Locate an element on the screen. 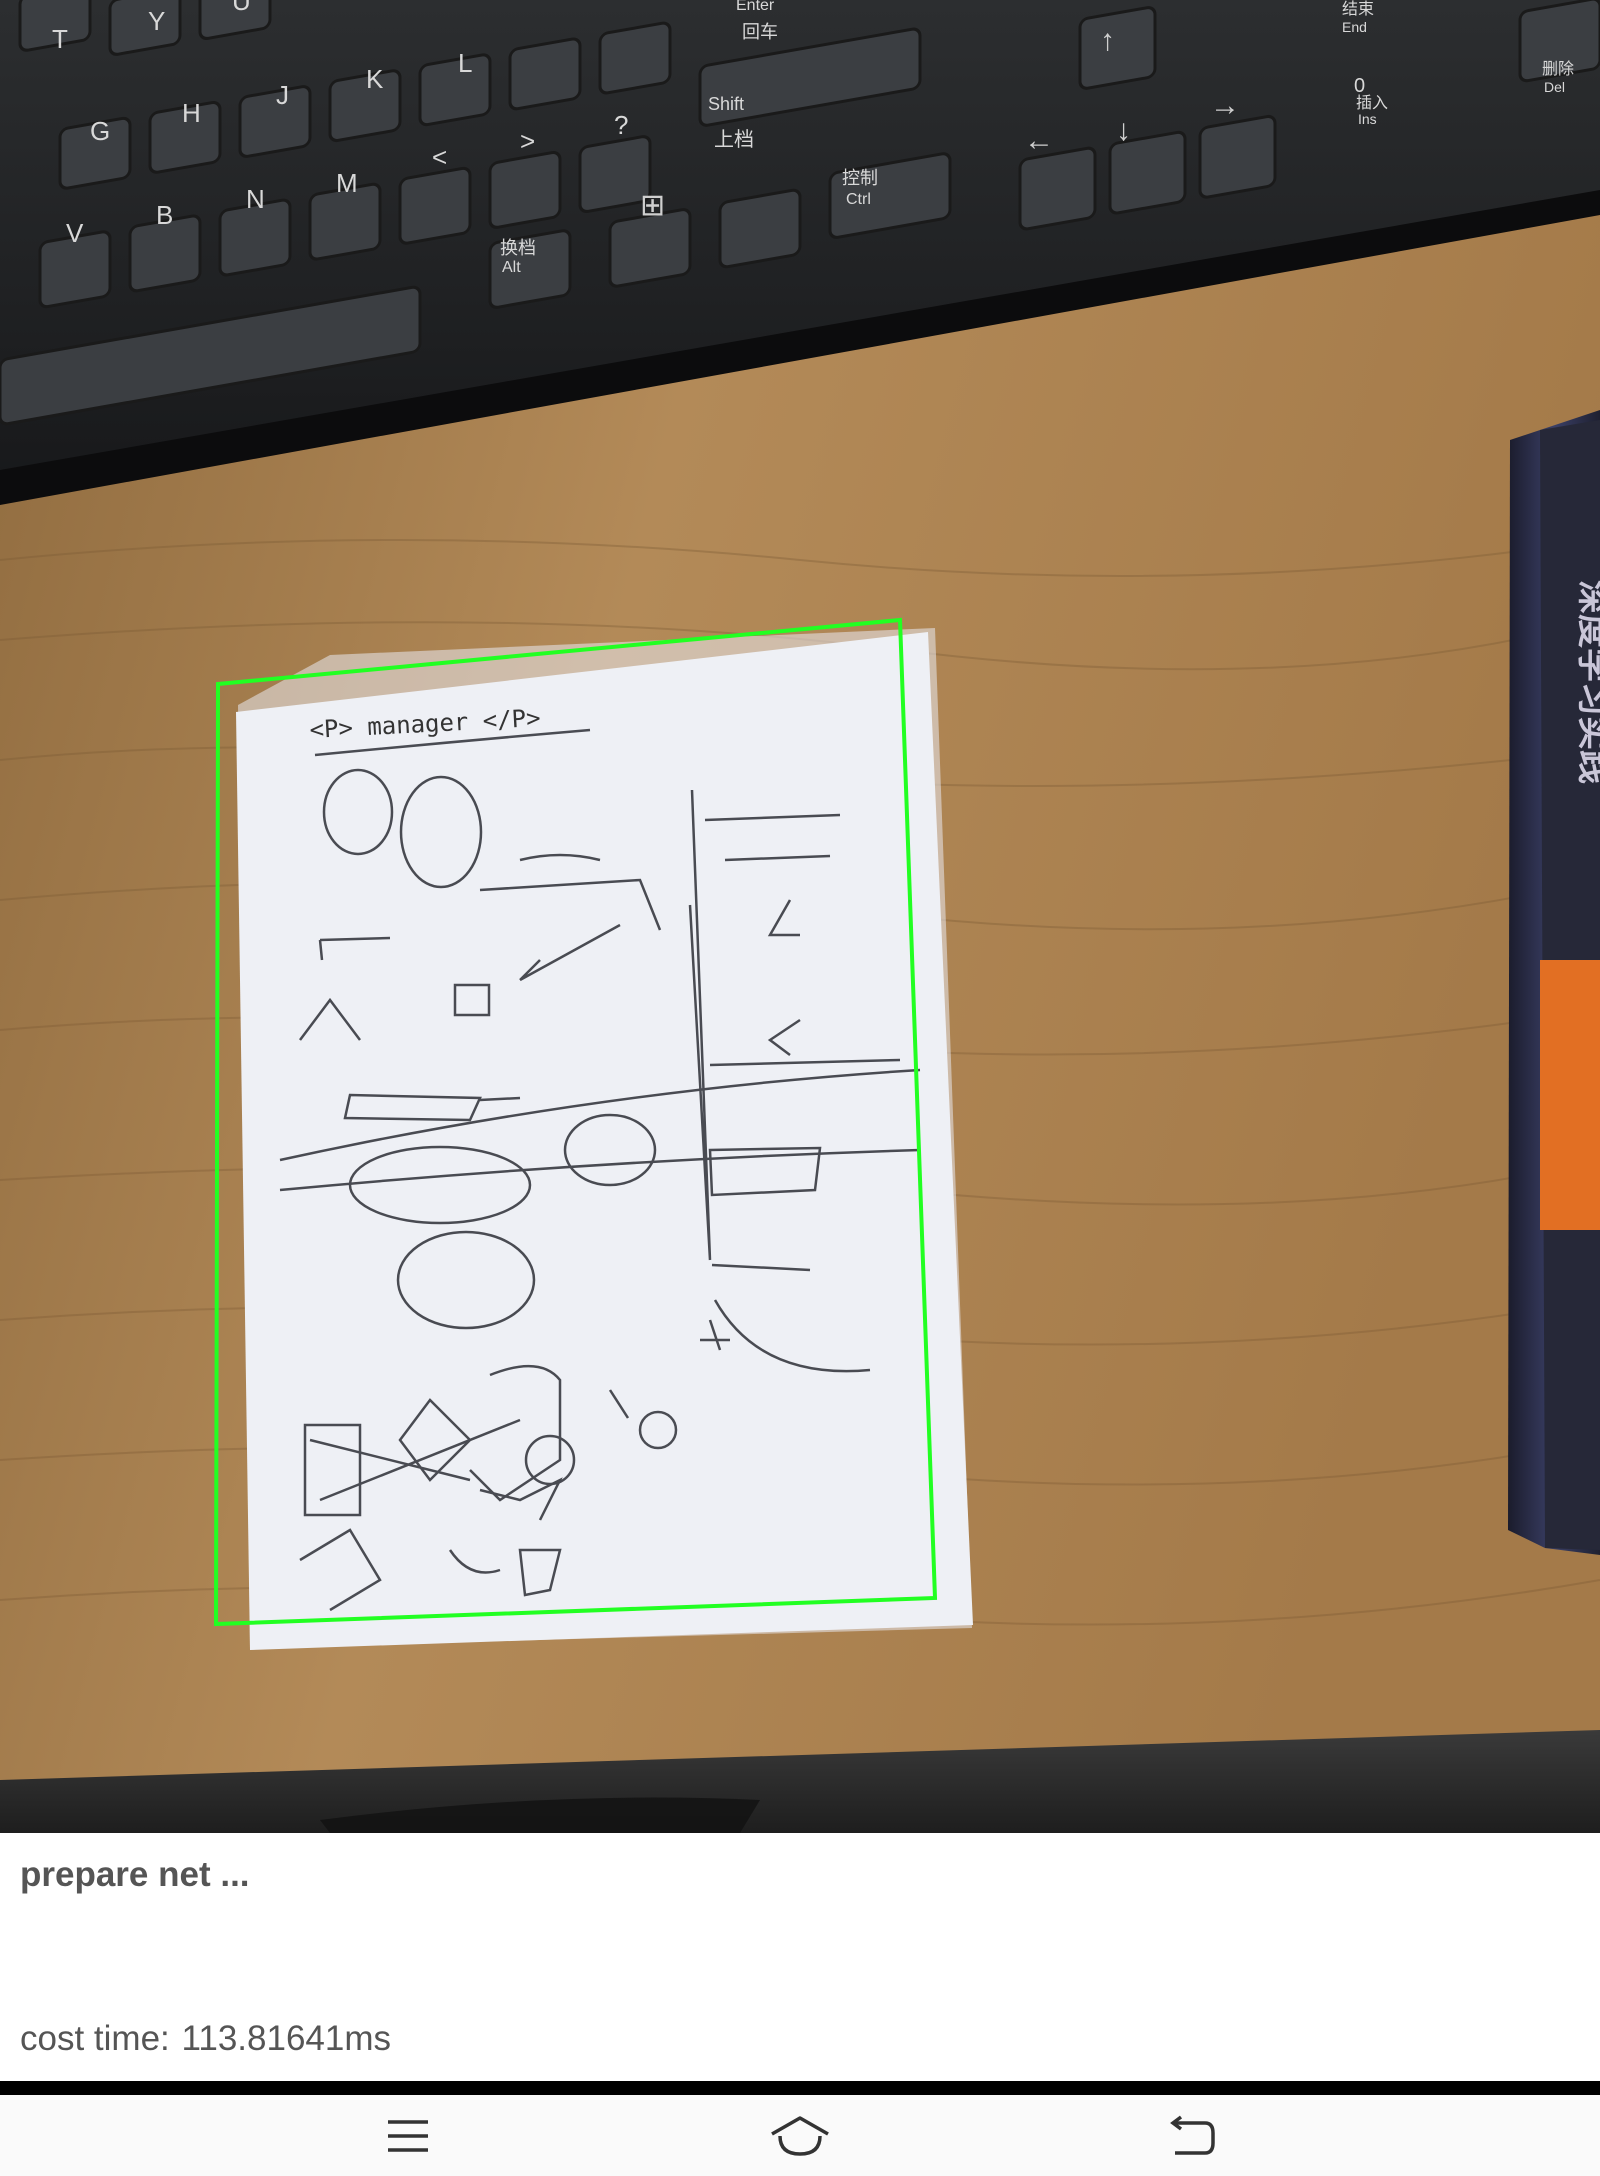 The height and width of the screenshot is (2176, 1600). key-legend: Alt is located at coordinates (511, 267).